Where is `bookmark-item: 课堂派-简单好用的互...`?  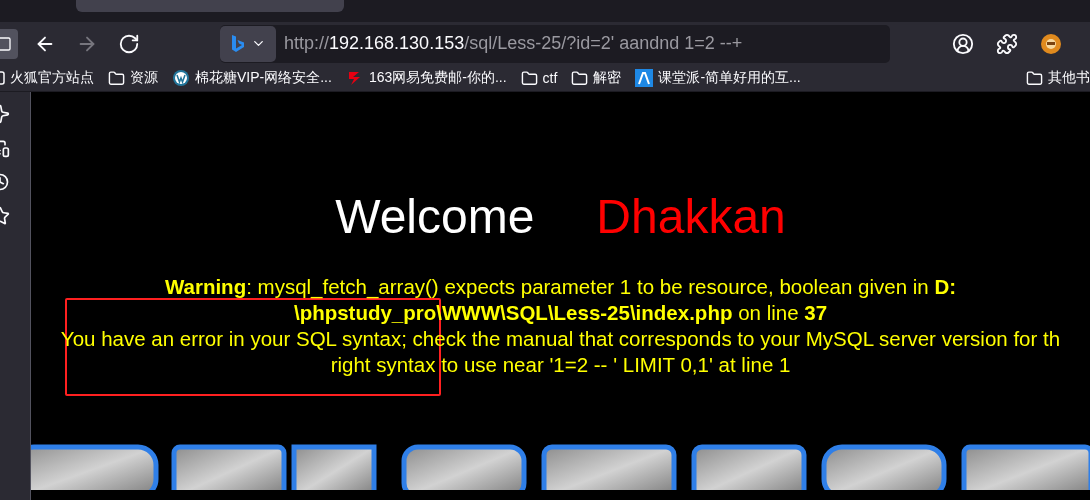
bookmark-item: 课堂派-简单好用的互... is located at coordinates (718, 78).